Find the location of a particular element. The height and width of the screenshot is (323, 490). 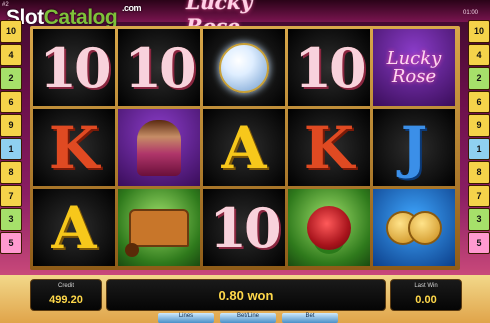

gypsy-wagon-symbol is located at coordinates (159, 227).